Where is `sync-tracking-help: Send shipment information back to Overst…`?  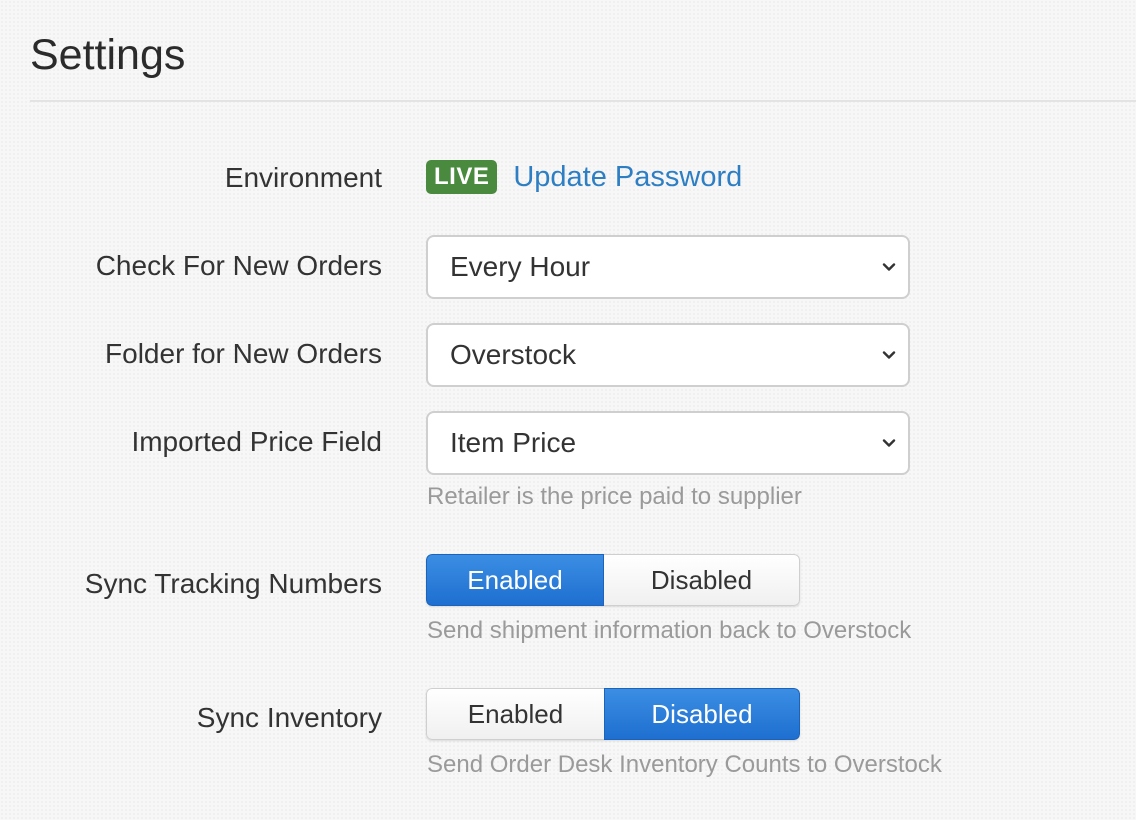 sync-tracking-help: Send shipment information back to Overst… is located at coordinates (669, 630).